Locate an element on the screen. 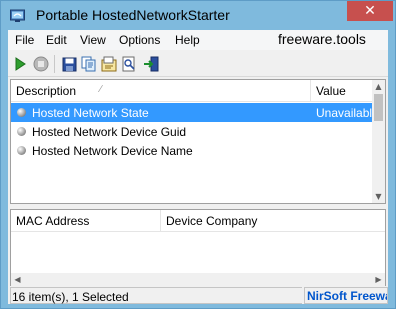 Image resolution: width=396 pixels, height=309 pixels. status-item-count: 16 item(s), 1 Selected is located at coordinates (156, 295).